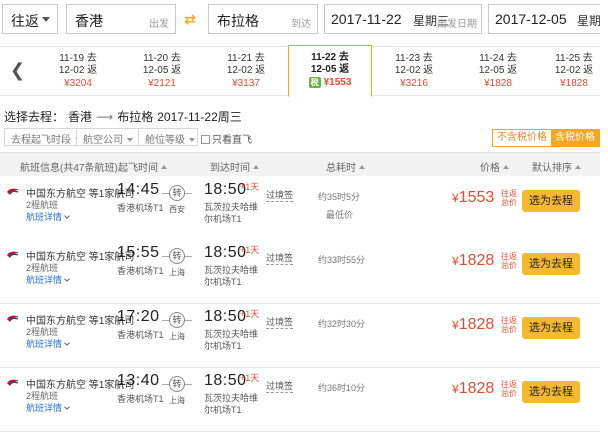  I want to click on date-go: 11-21 去, so click(246, 58).